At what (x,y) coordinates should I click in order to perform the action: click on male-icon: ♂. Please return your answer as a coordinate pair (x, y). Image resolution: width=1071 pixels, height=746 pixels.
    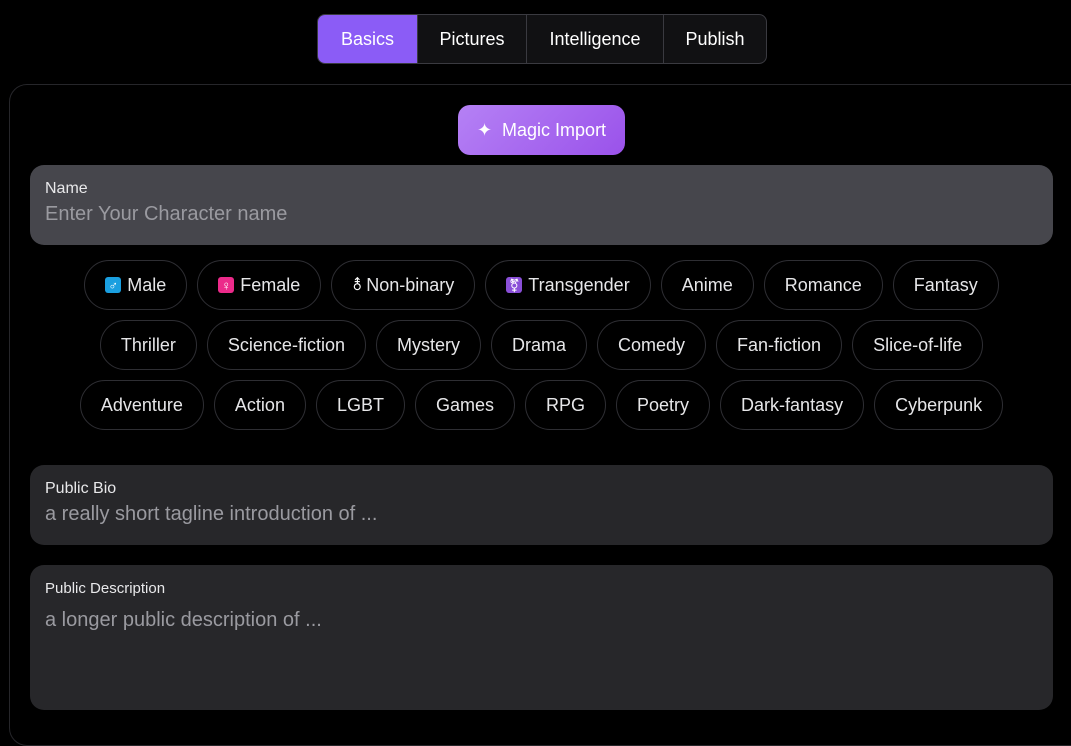
    Looking at the image, I should click on (113, 285).